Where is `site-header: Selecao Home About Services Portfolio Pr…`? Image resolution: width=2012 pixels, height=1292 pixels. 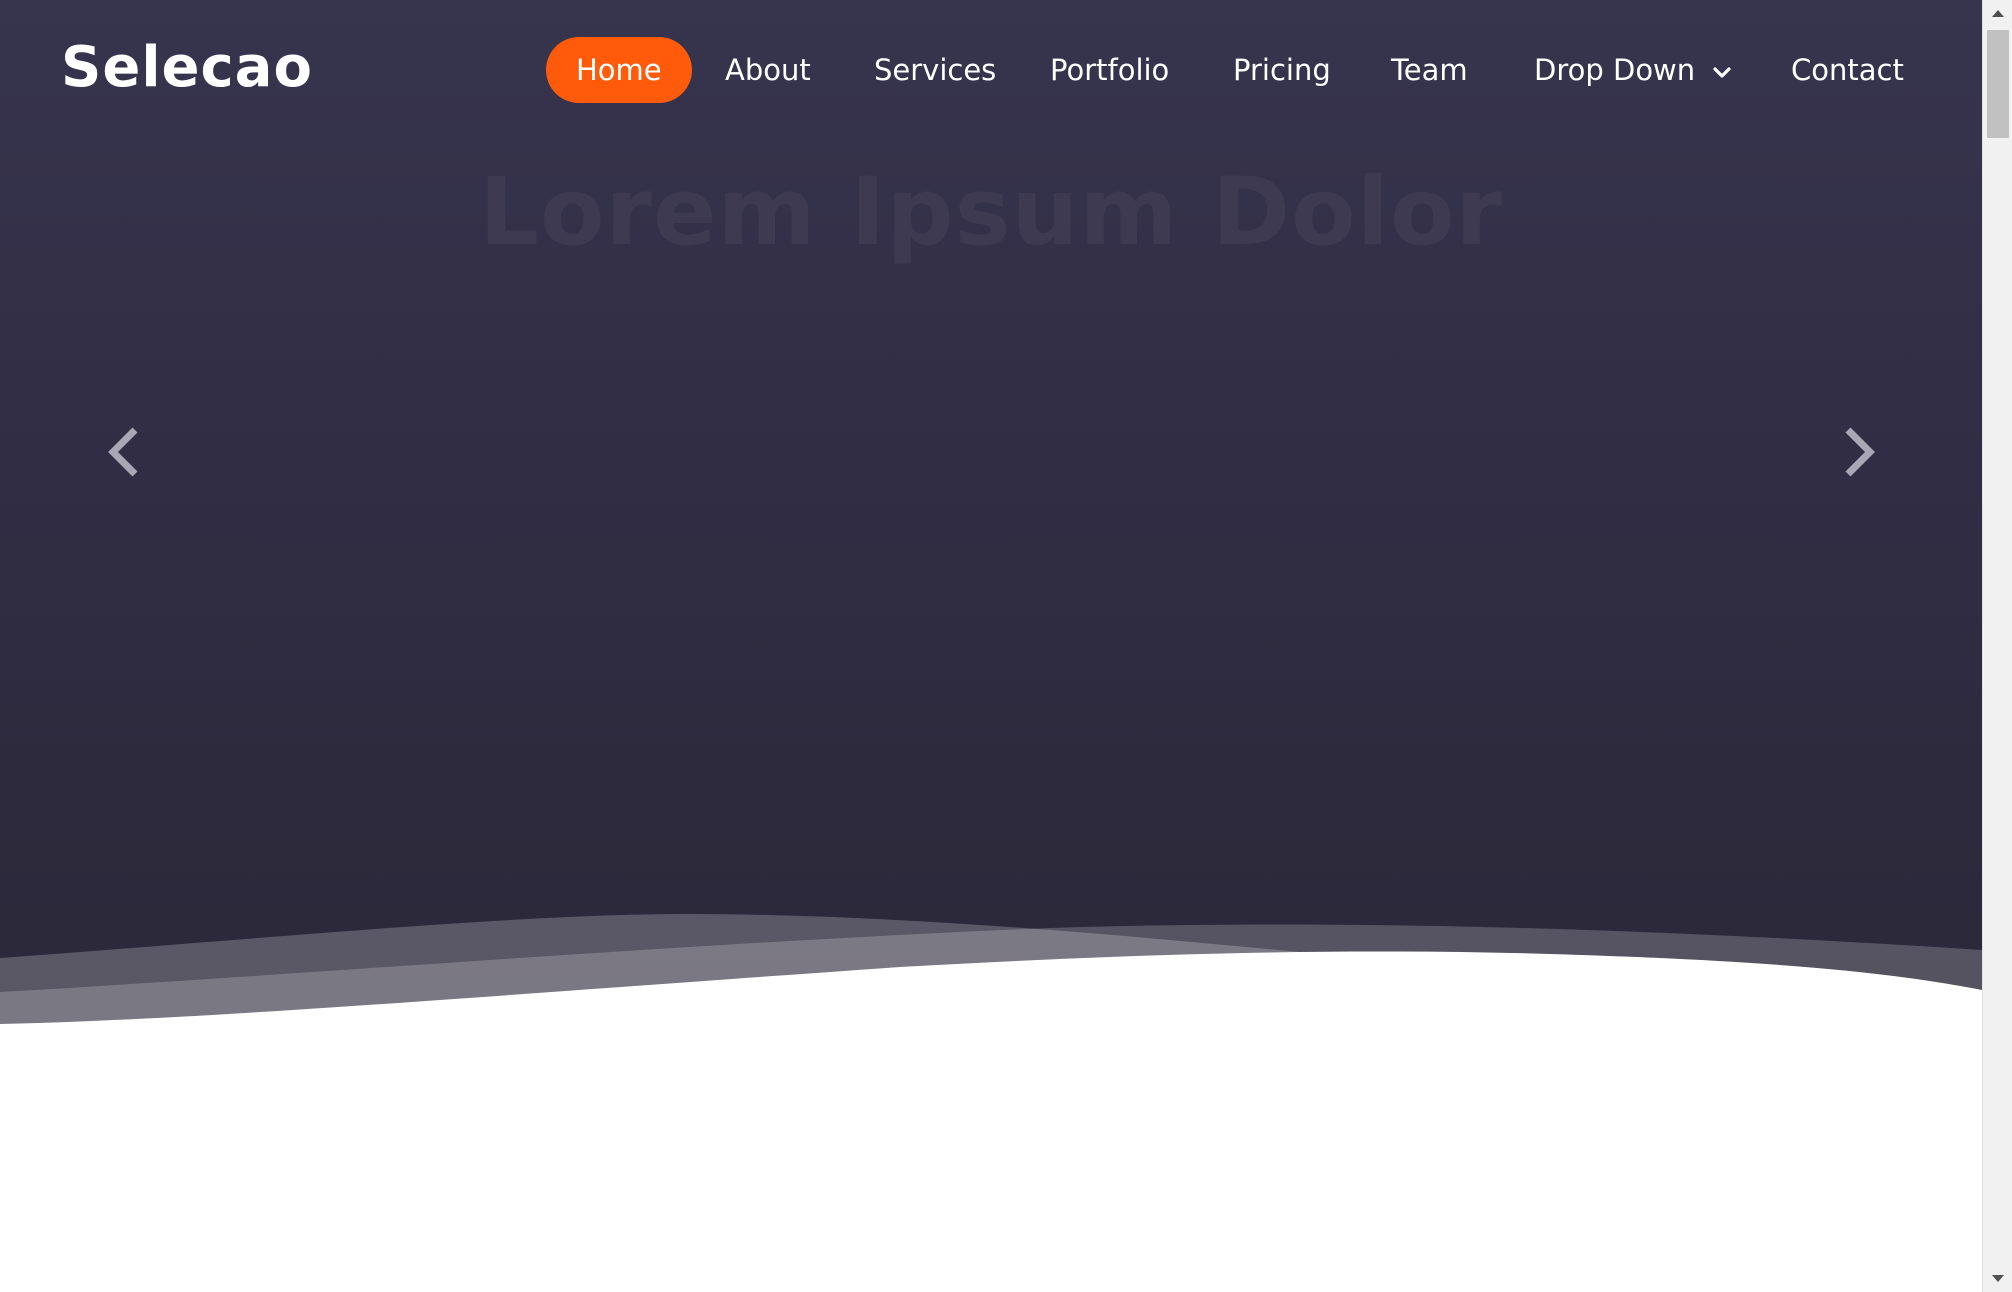 site-header: Selecao Home About Services Portfolio Pr… is located at coordinates (991, 68).